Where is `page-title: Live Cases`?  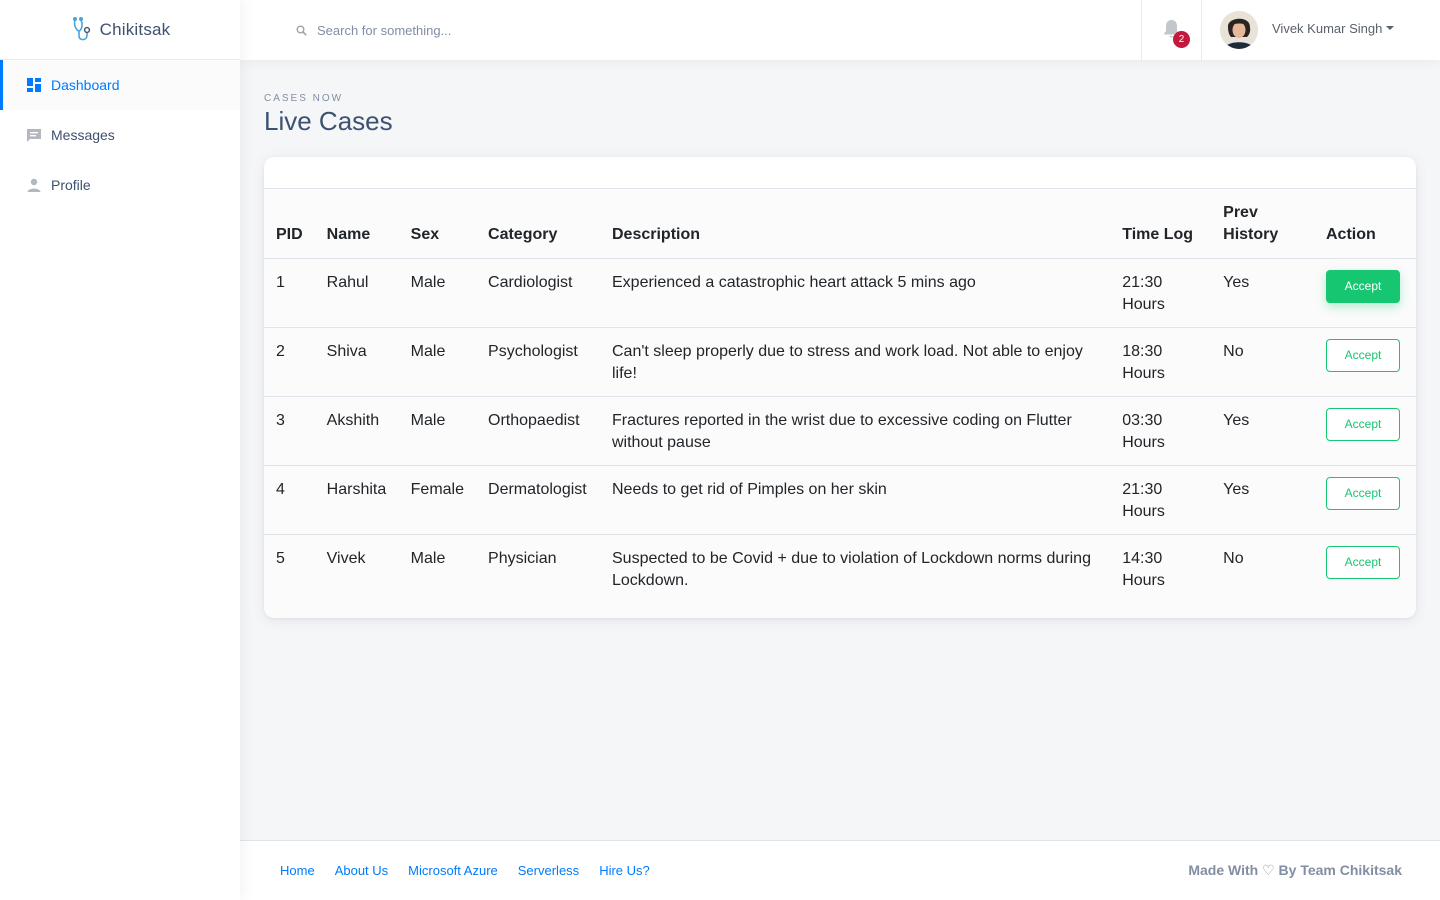 page-title: Live Cases is located at coordinates (328, 121).